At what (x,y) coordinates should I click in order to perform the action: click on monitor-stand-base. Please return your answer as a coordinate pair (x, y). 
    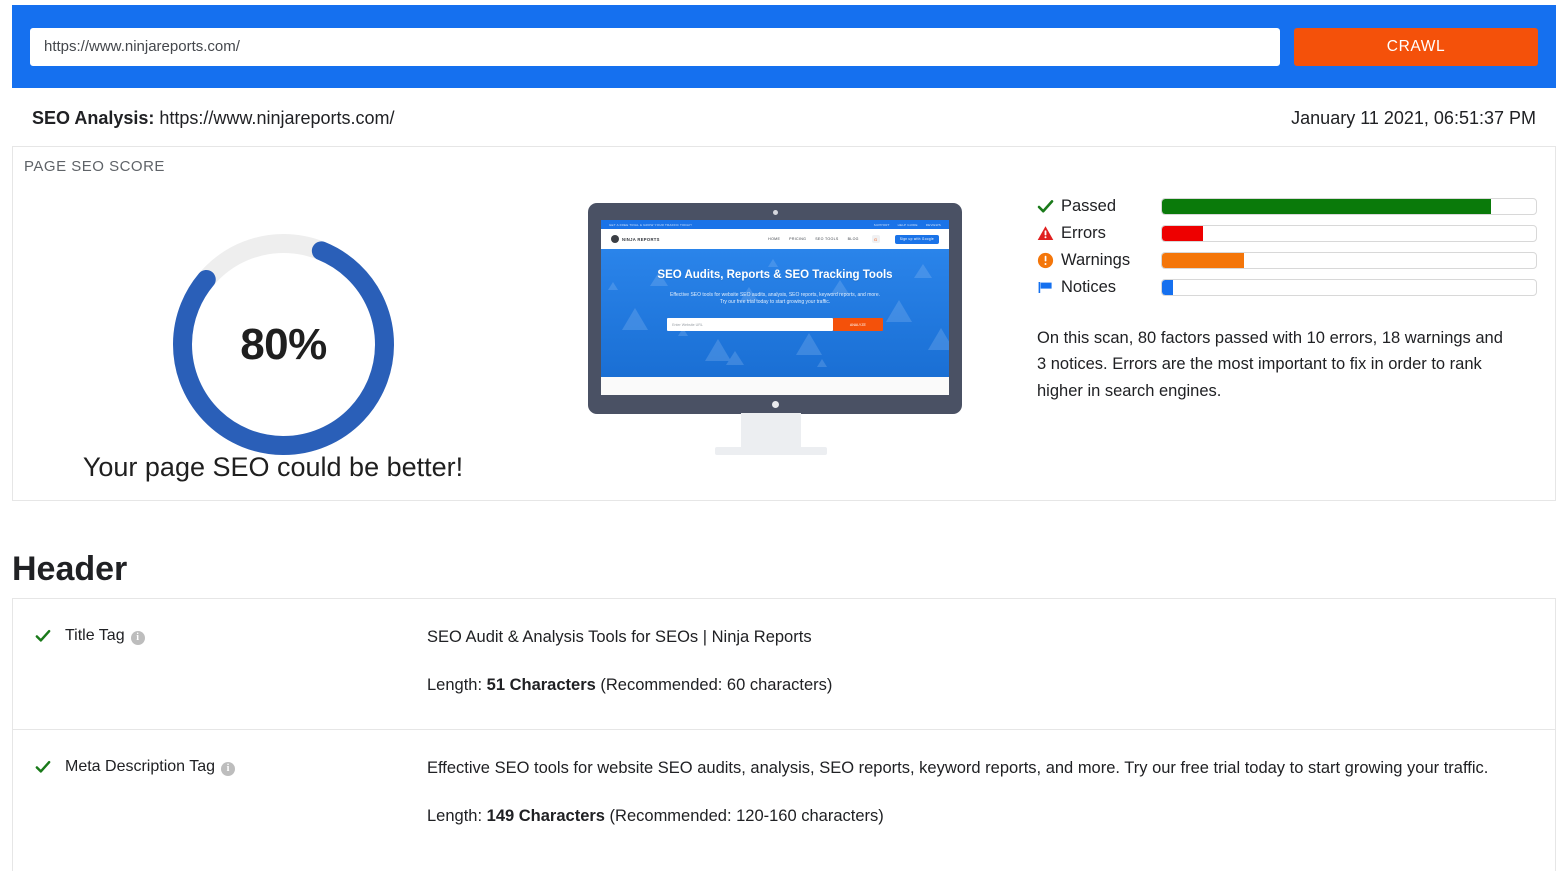
    Looking at the image, I should click on (771, 451).